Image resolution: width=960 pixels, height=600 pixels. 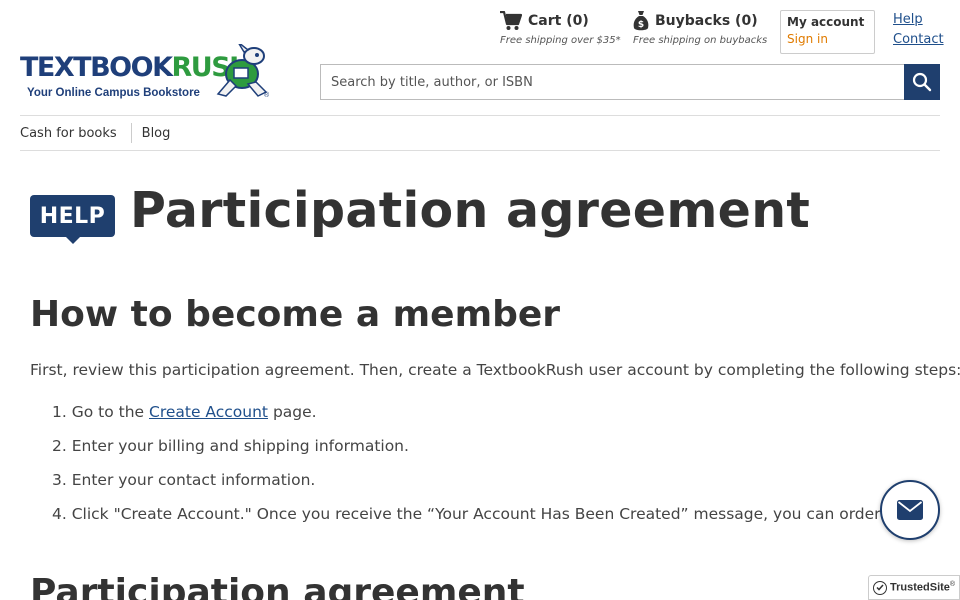 I want to click on rabbit-mascot-icon, so click(x=242, y=70).